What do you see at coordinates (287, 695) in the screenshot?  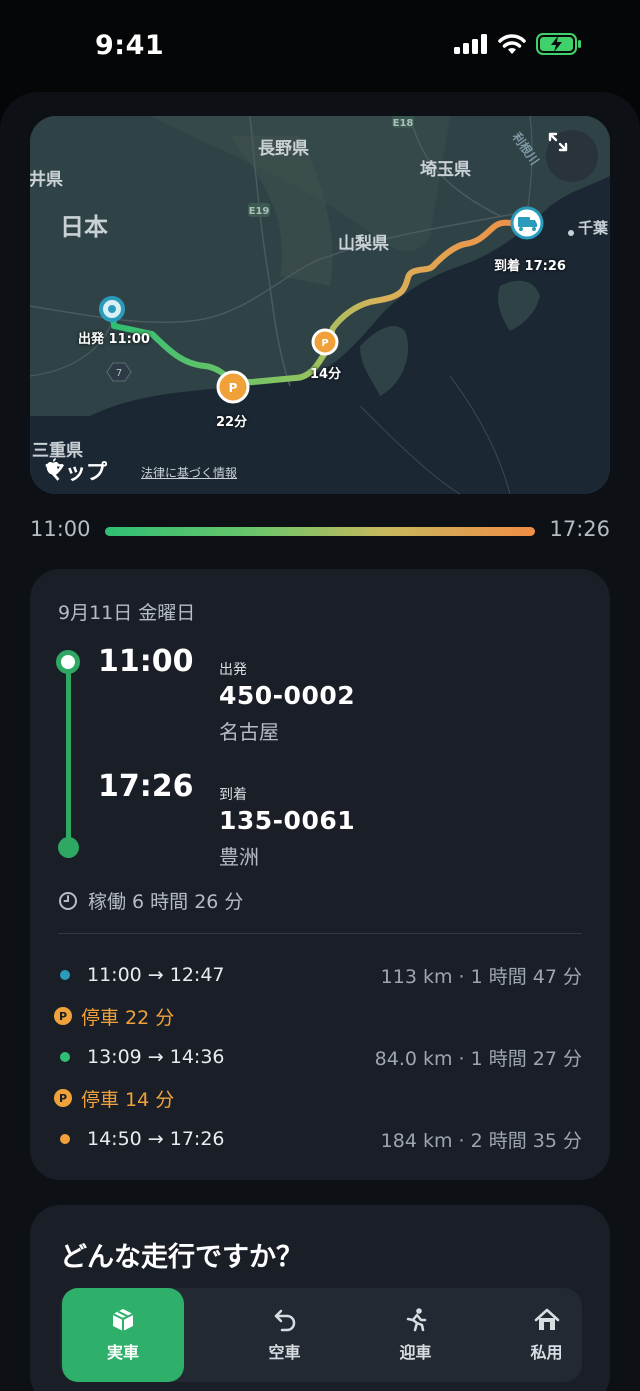 I see `departure-postal-code: 450-0002` at bounding box center [287, 695].